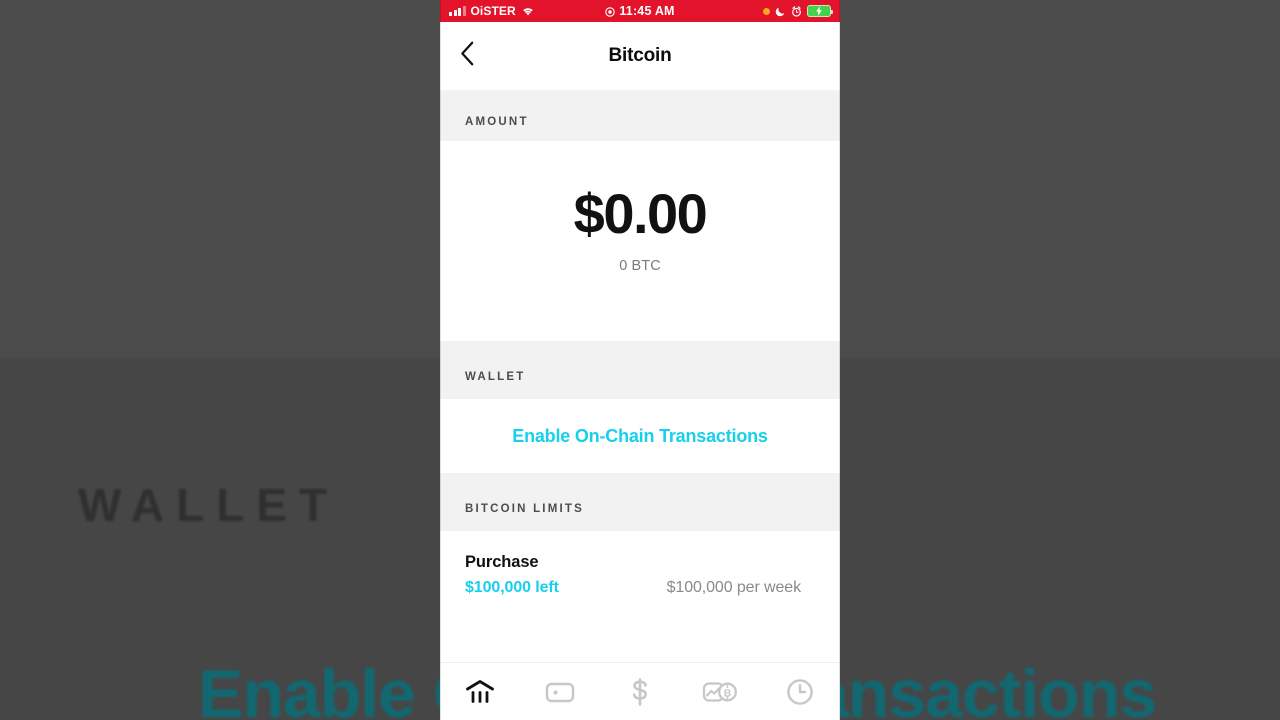 This screenshot has height=720, width=1280. Describe the element at coordinates (640, 588) in the screenshot. I see `limit-meta: $100,000 left $100,000 per week` at that location.